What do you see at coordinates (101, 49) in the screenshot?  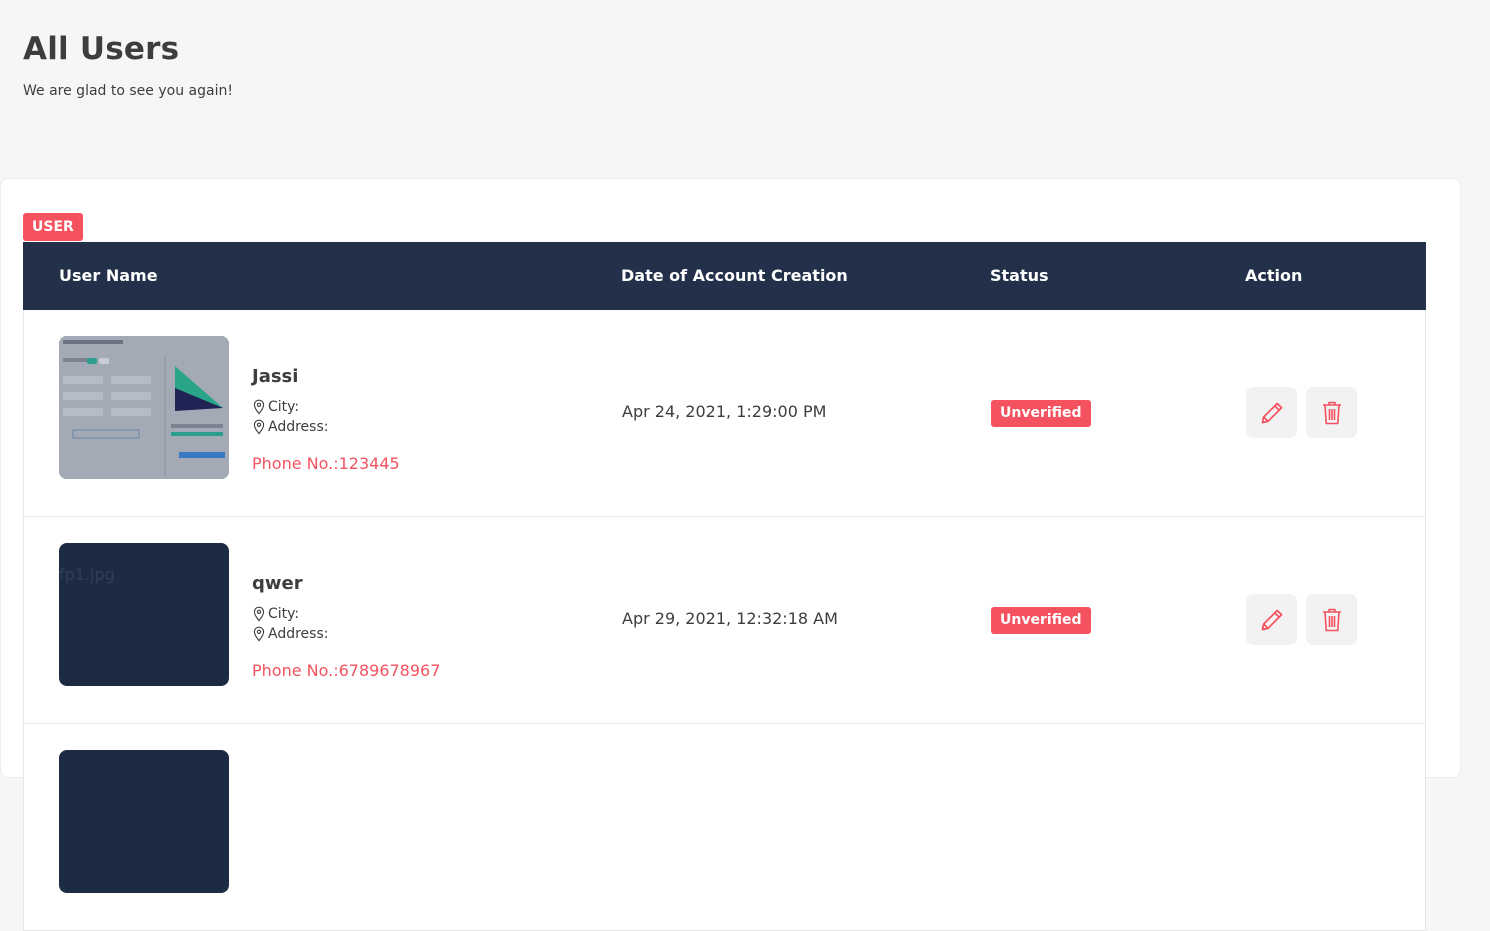 I see `page-title: All Users` at bounding box center [101, 49].